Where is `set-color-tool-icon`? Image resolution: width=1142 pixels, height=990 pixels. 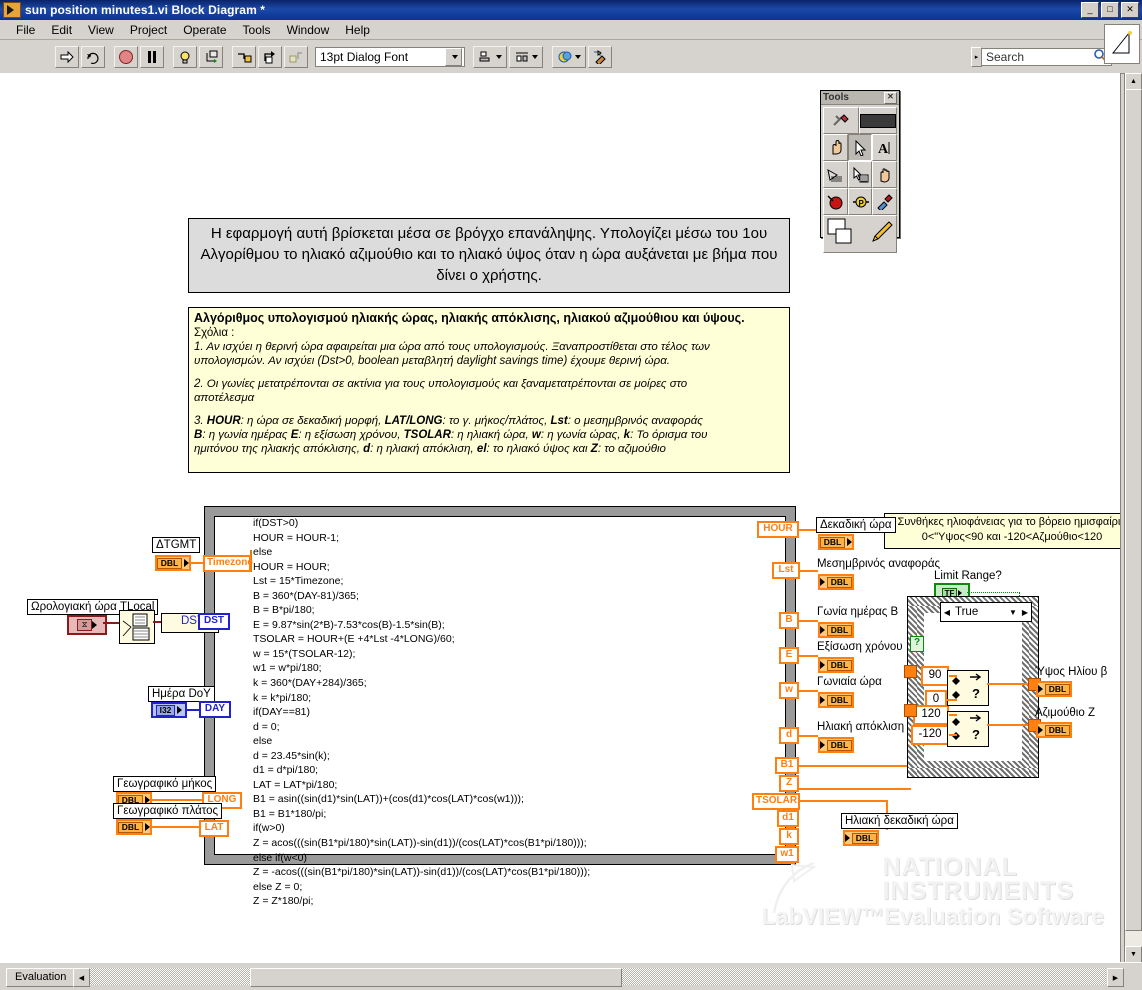 set-color-tool-icon is located at coordinates (880, 234).